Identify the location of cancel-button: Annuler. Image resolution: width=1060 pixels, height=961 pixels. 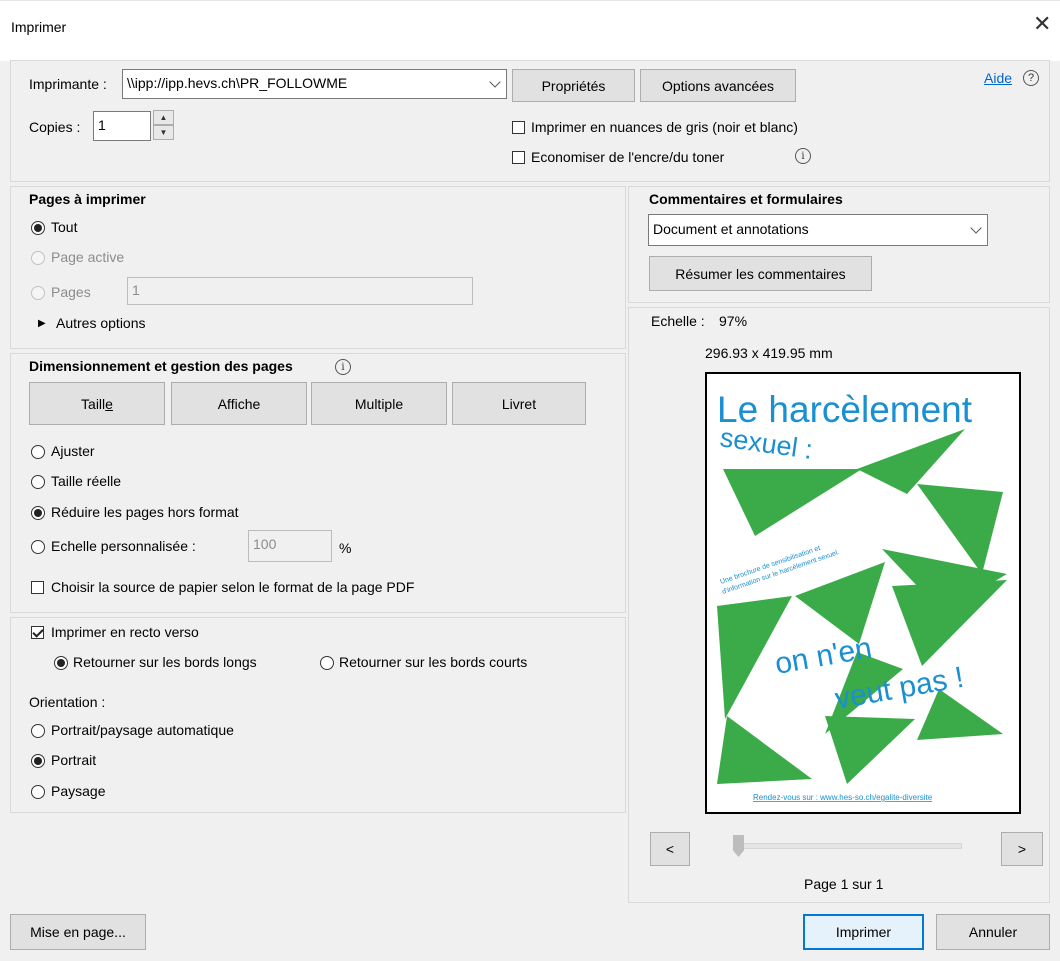
(993, 932).